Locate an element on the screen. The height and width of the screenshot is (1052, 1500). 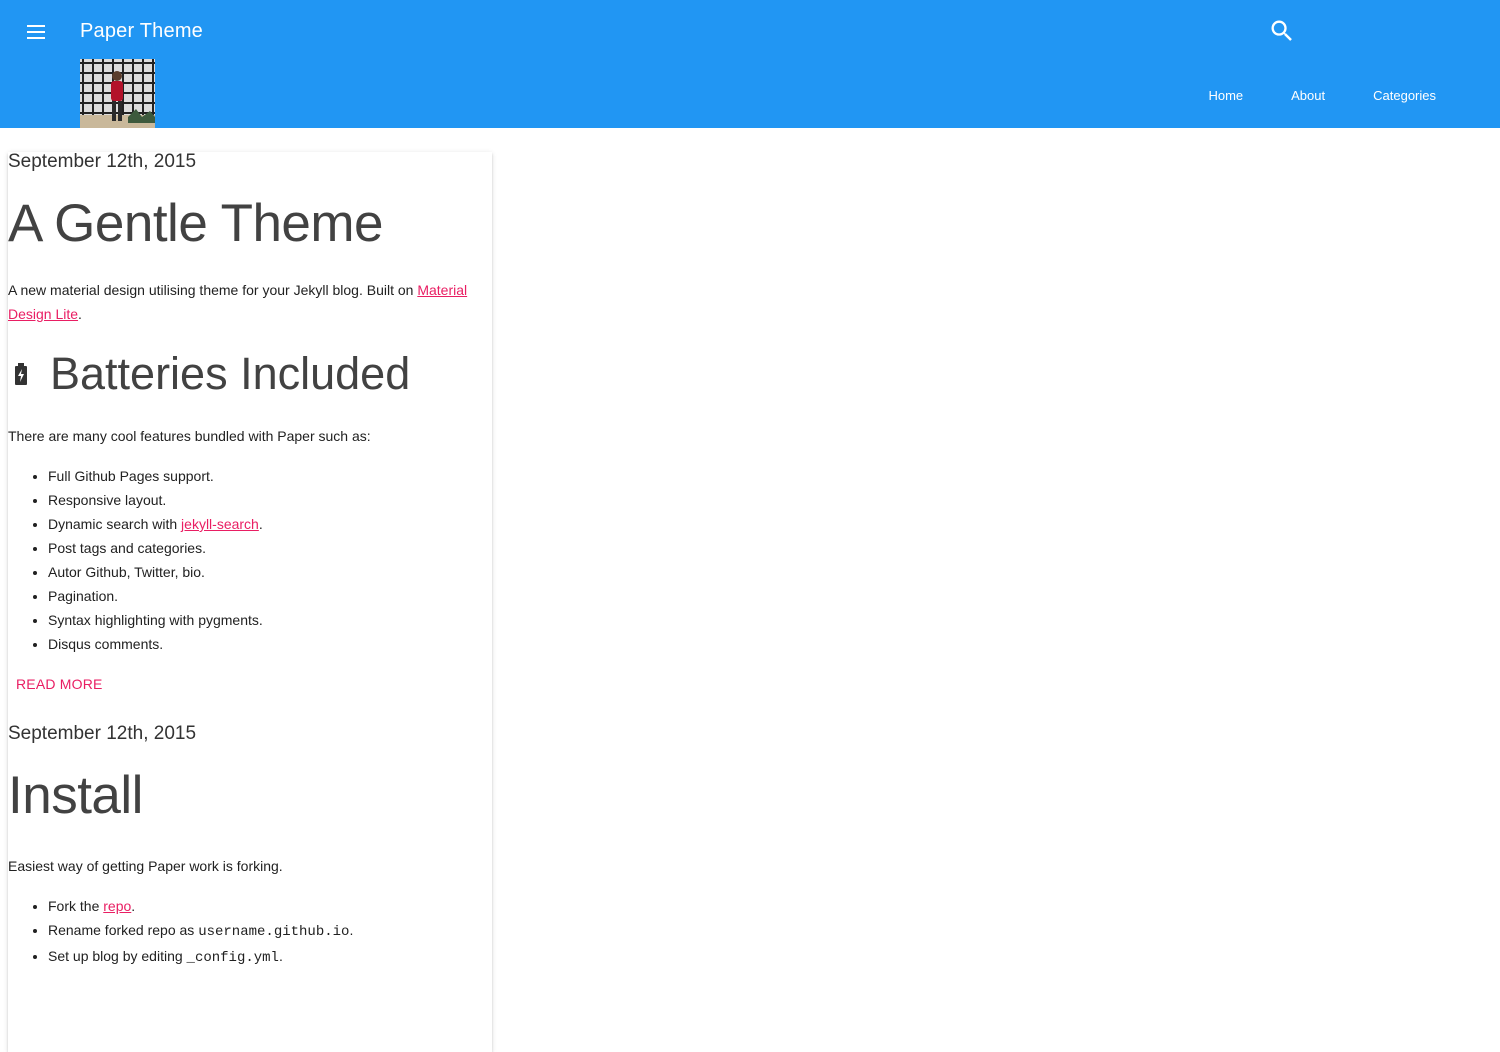
section-heading: Batteries Included is located at coordinates (250, 374).